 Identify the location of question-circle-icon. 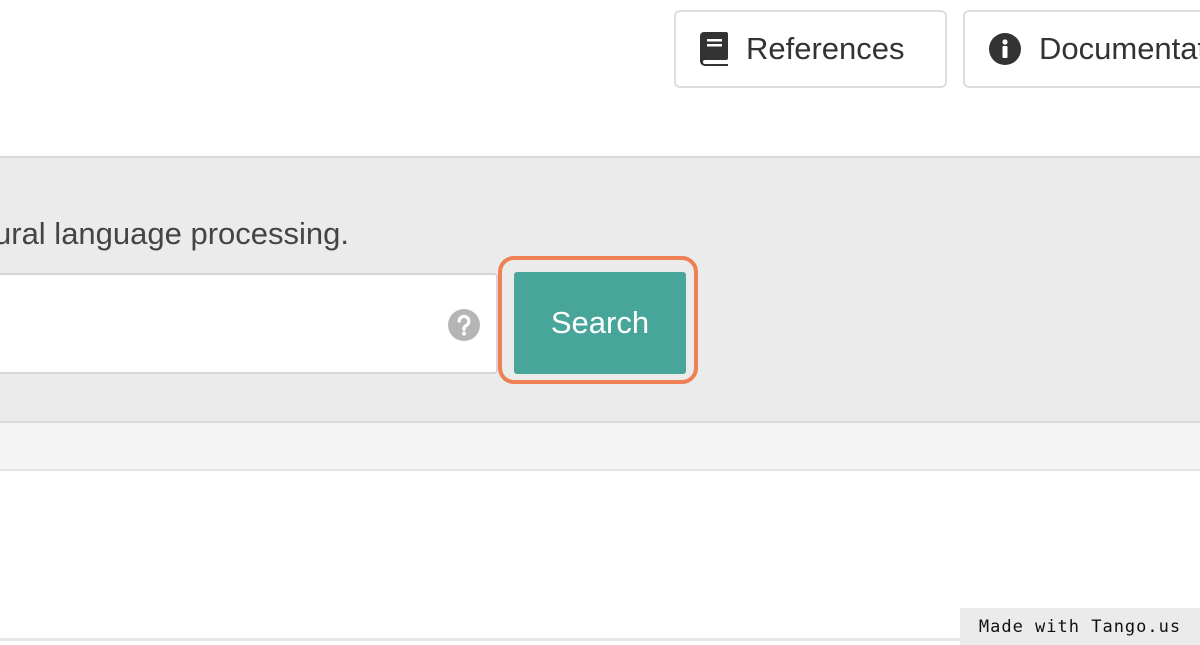
(464, 325).